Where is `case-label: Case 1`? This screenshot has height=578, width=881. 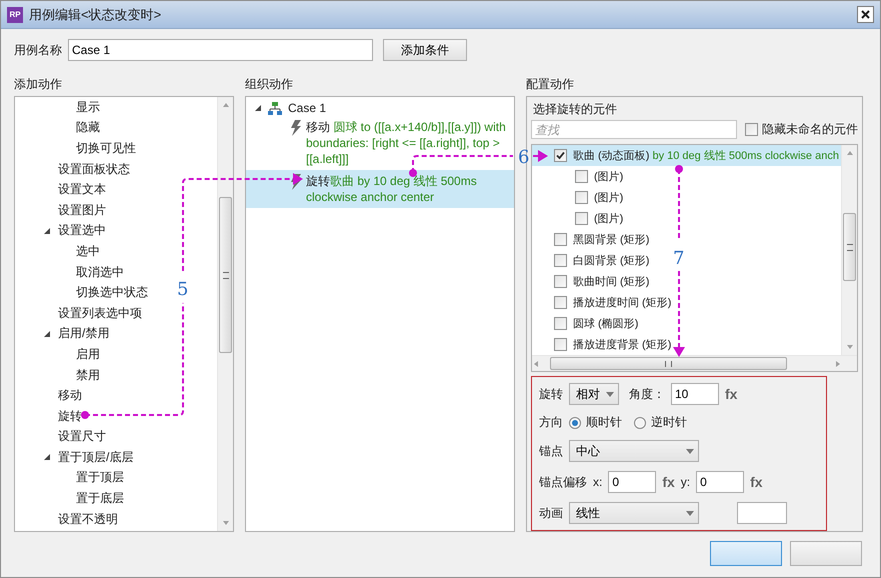 case-label: Case 1 is located at coordinates (307, 108).